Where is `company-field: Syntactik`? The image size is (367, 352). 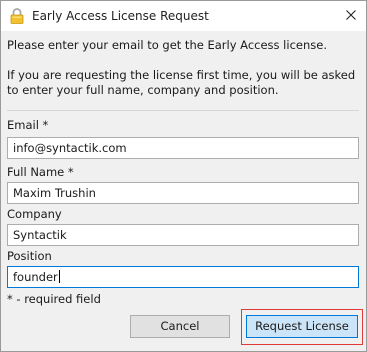
company-field: Syntactik is located at coordinates (183, 235).